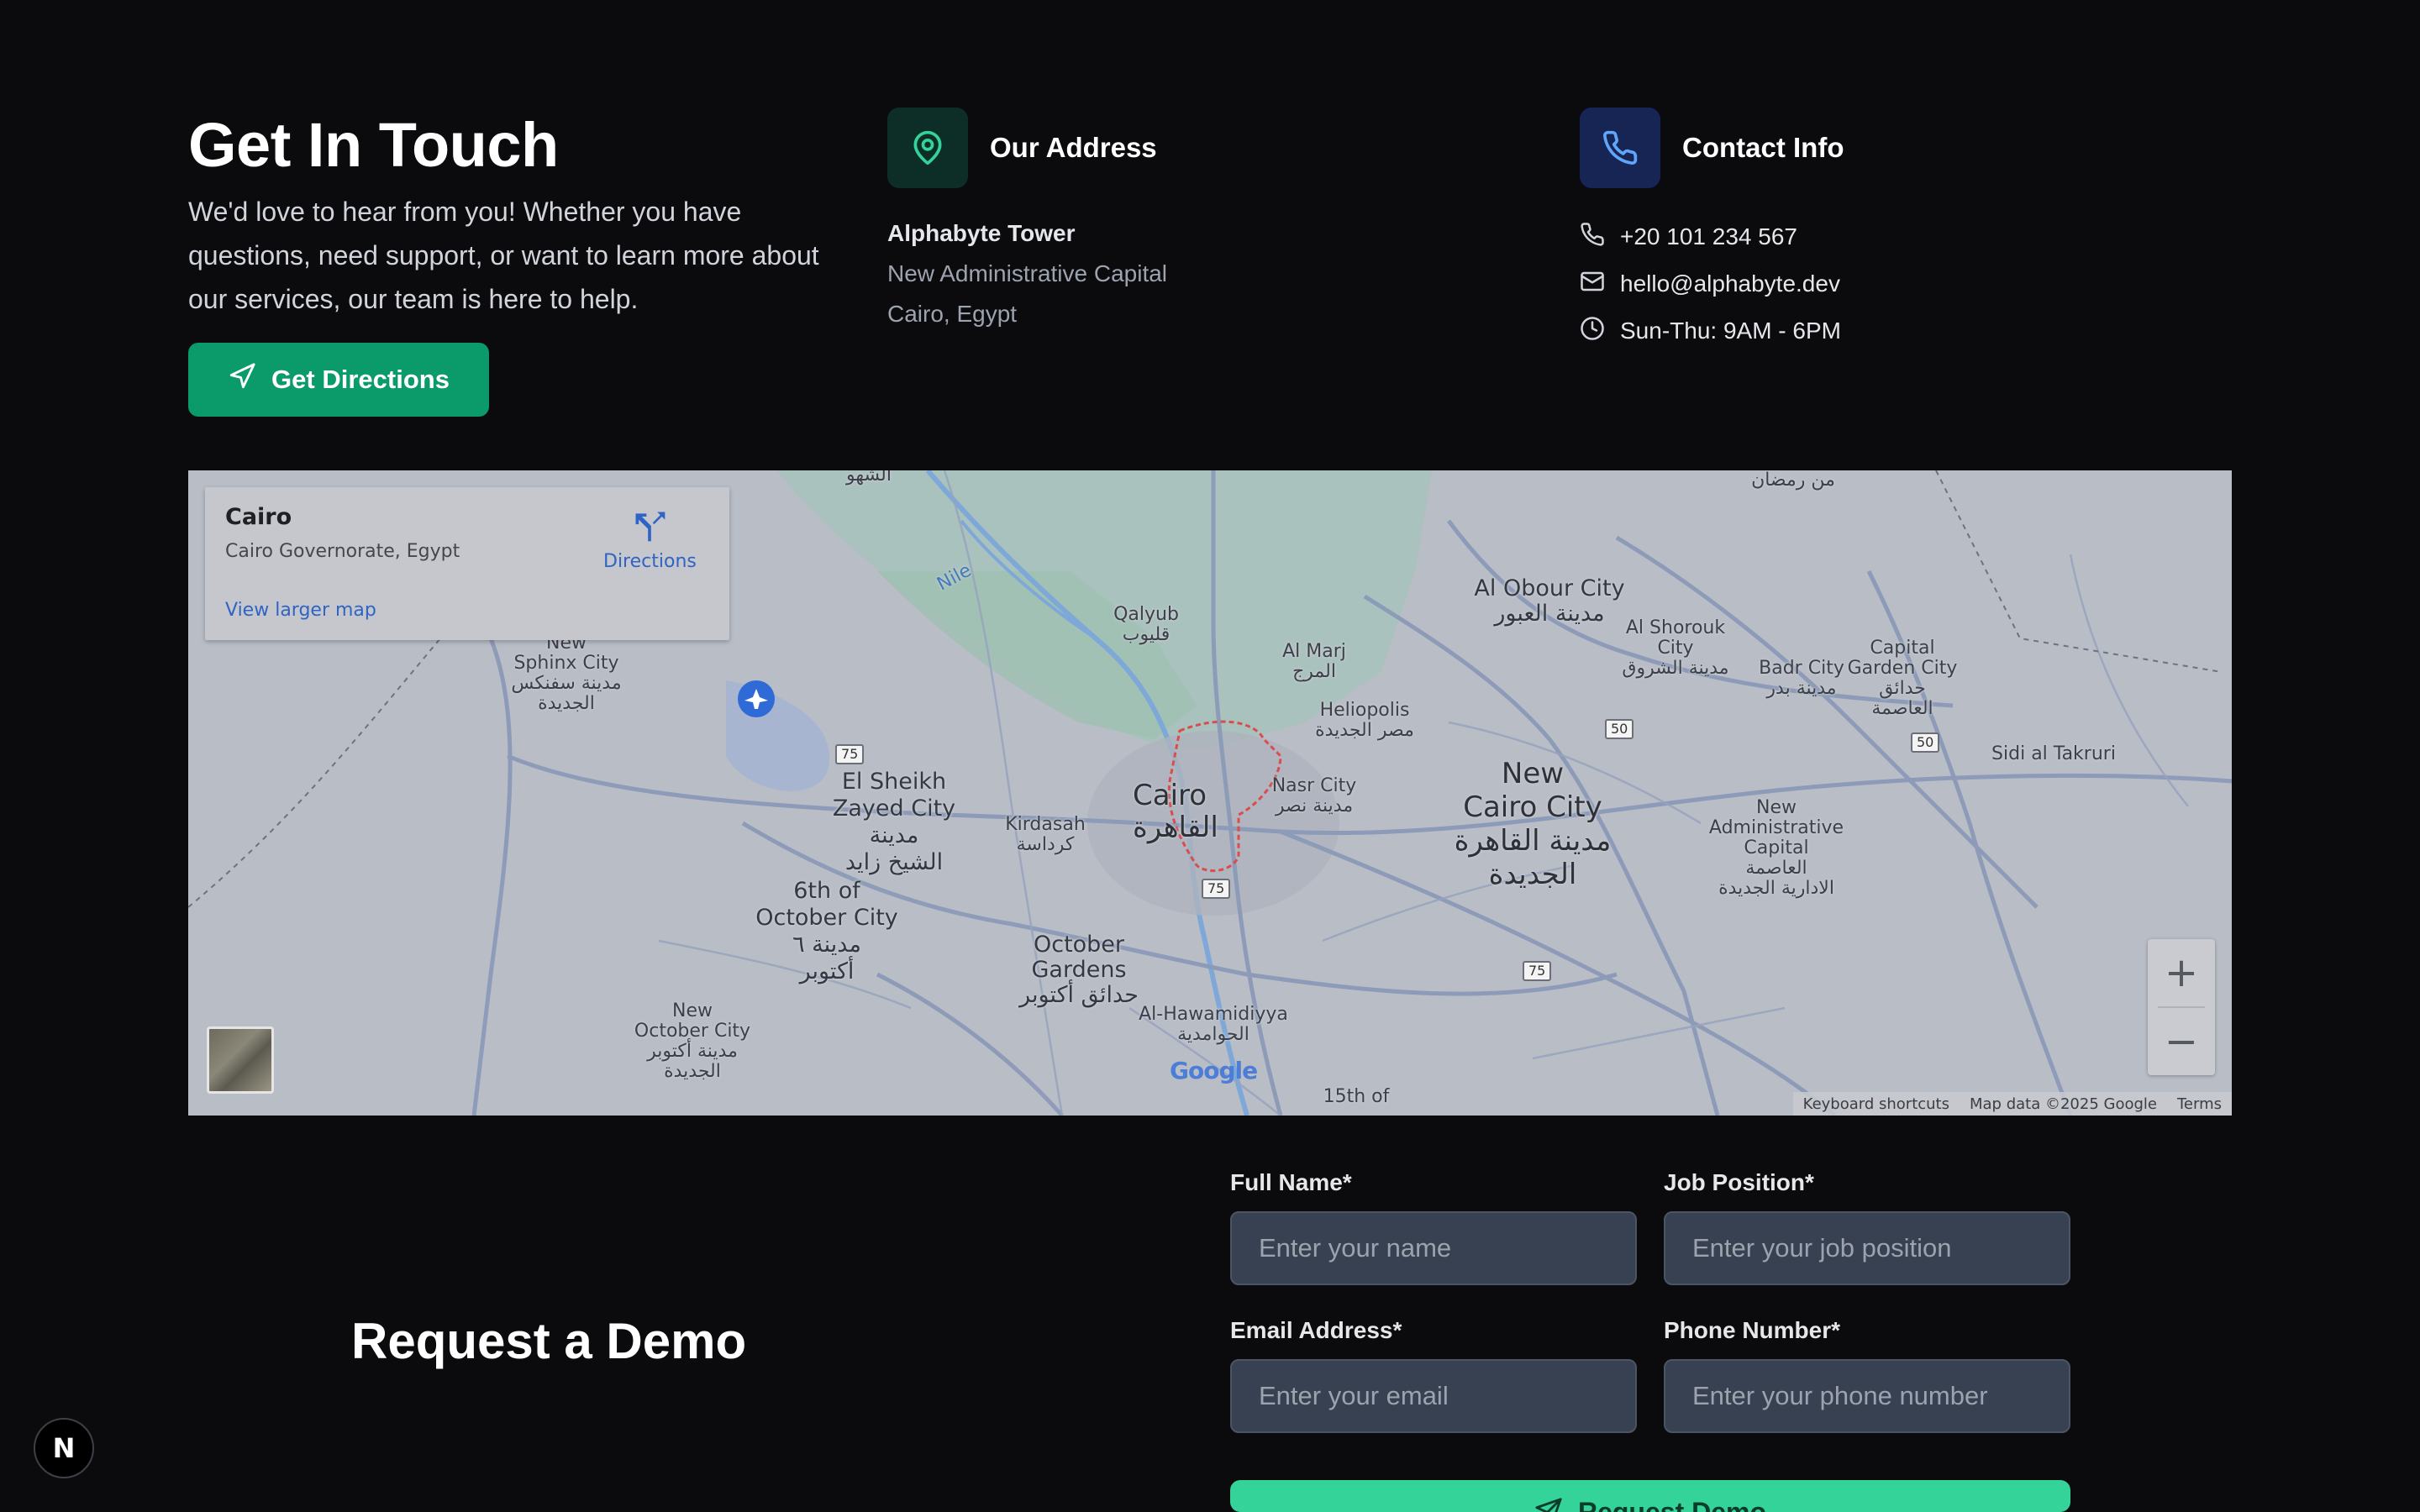 This screenshot has height=1512, width=2420. Describe the element at coordinates (894, 808) in the screenshot. I see `map-label-sheikh-2: Zayed City` at that location.